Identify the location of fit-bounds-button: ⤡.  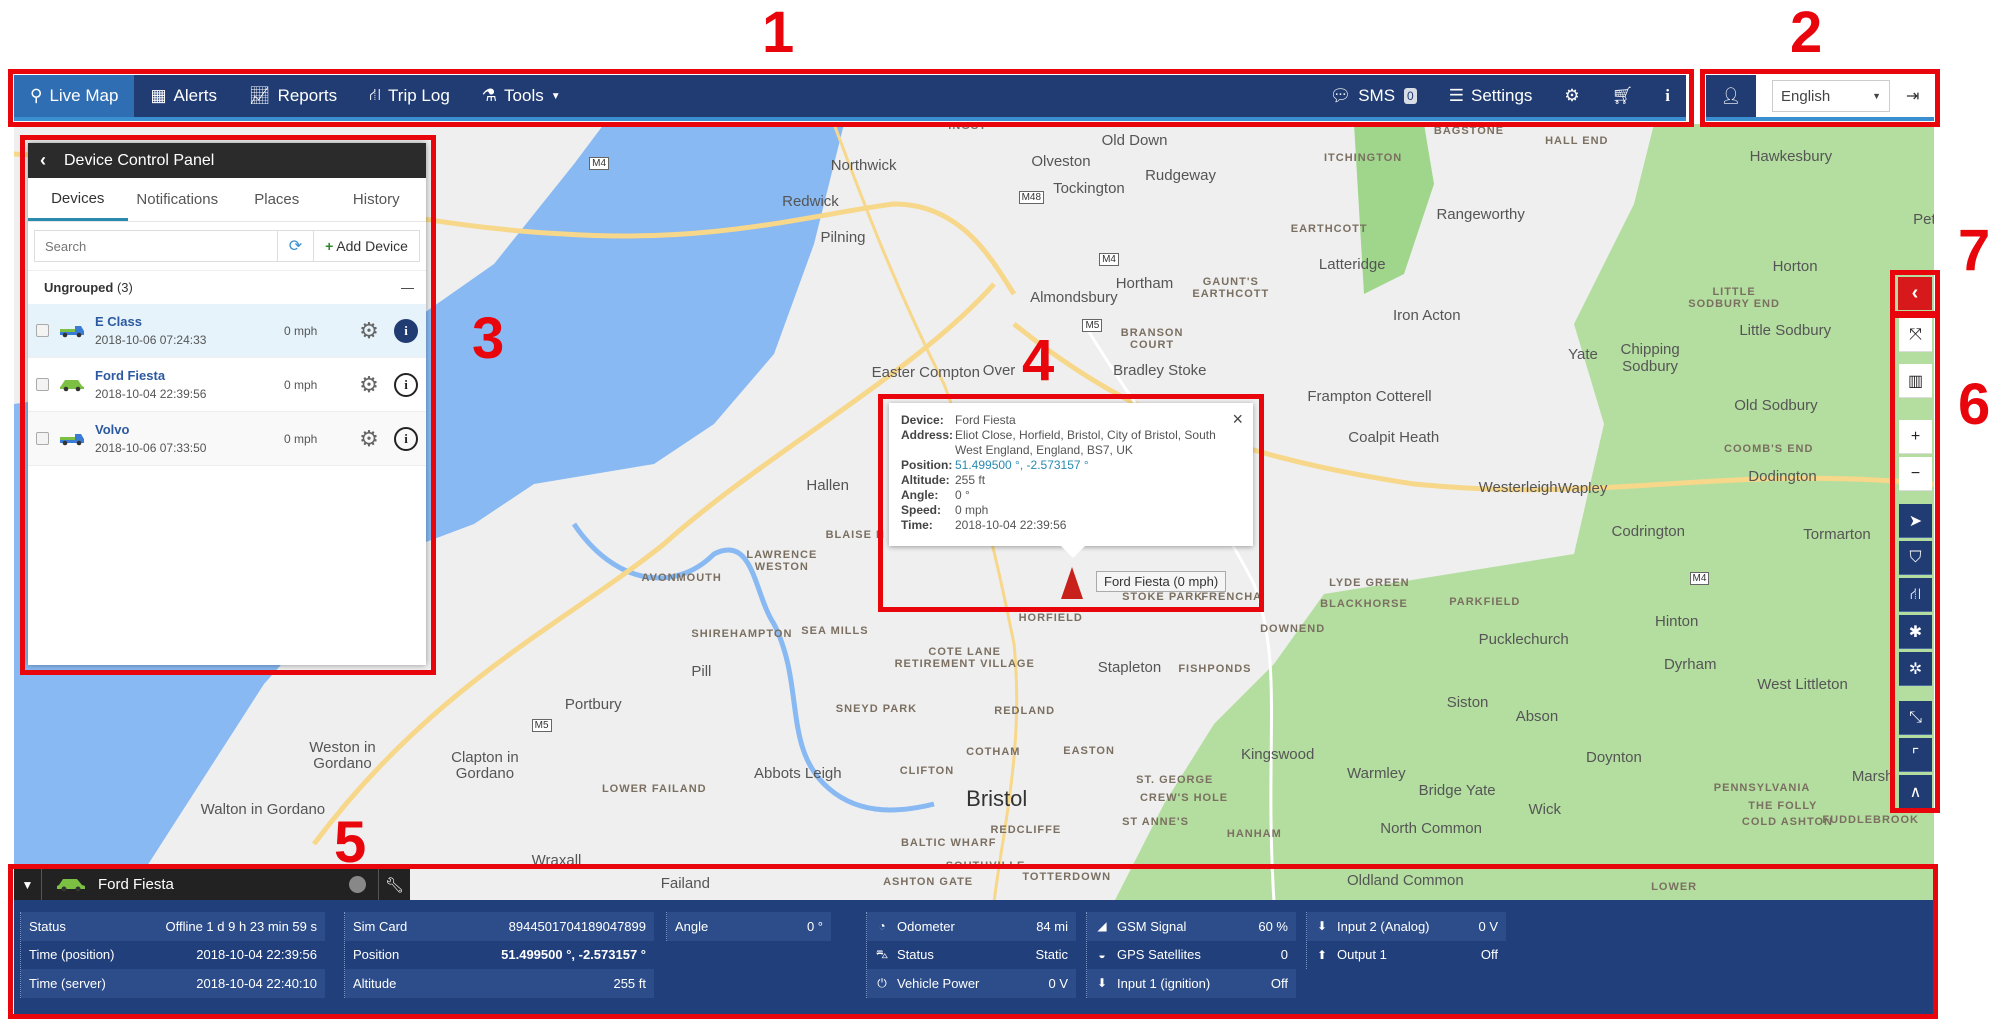
(1915, 718).